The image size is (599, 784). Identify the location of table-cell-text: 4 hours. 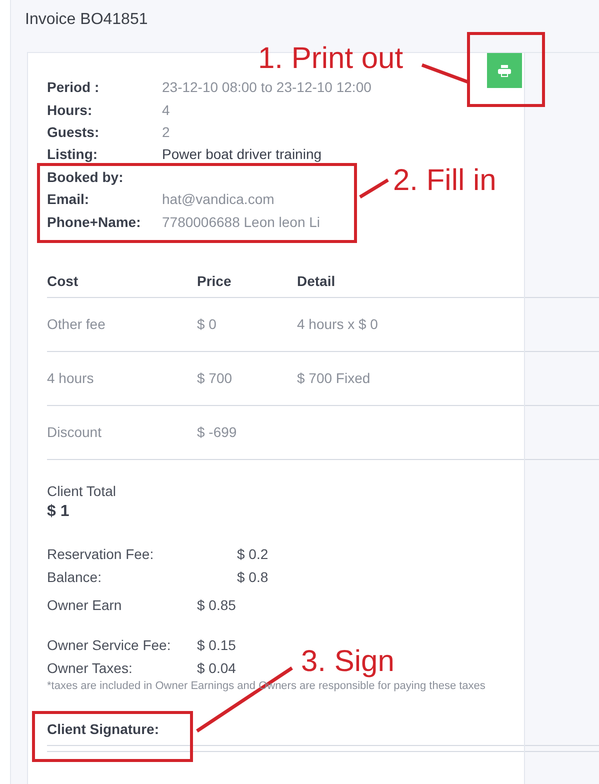
(71, 378).